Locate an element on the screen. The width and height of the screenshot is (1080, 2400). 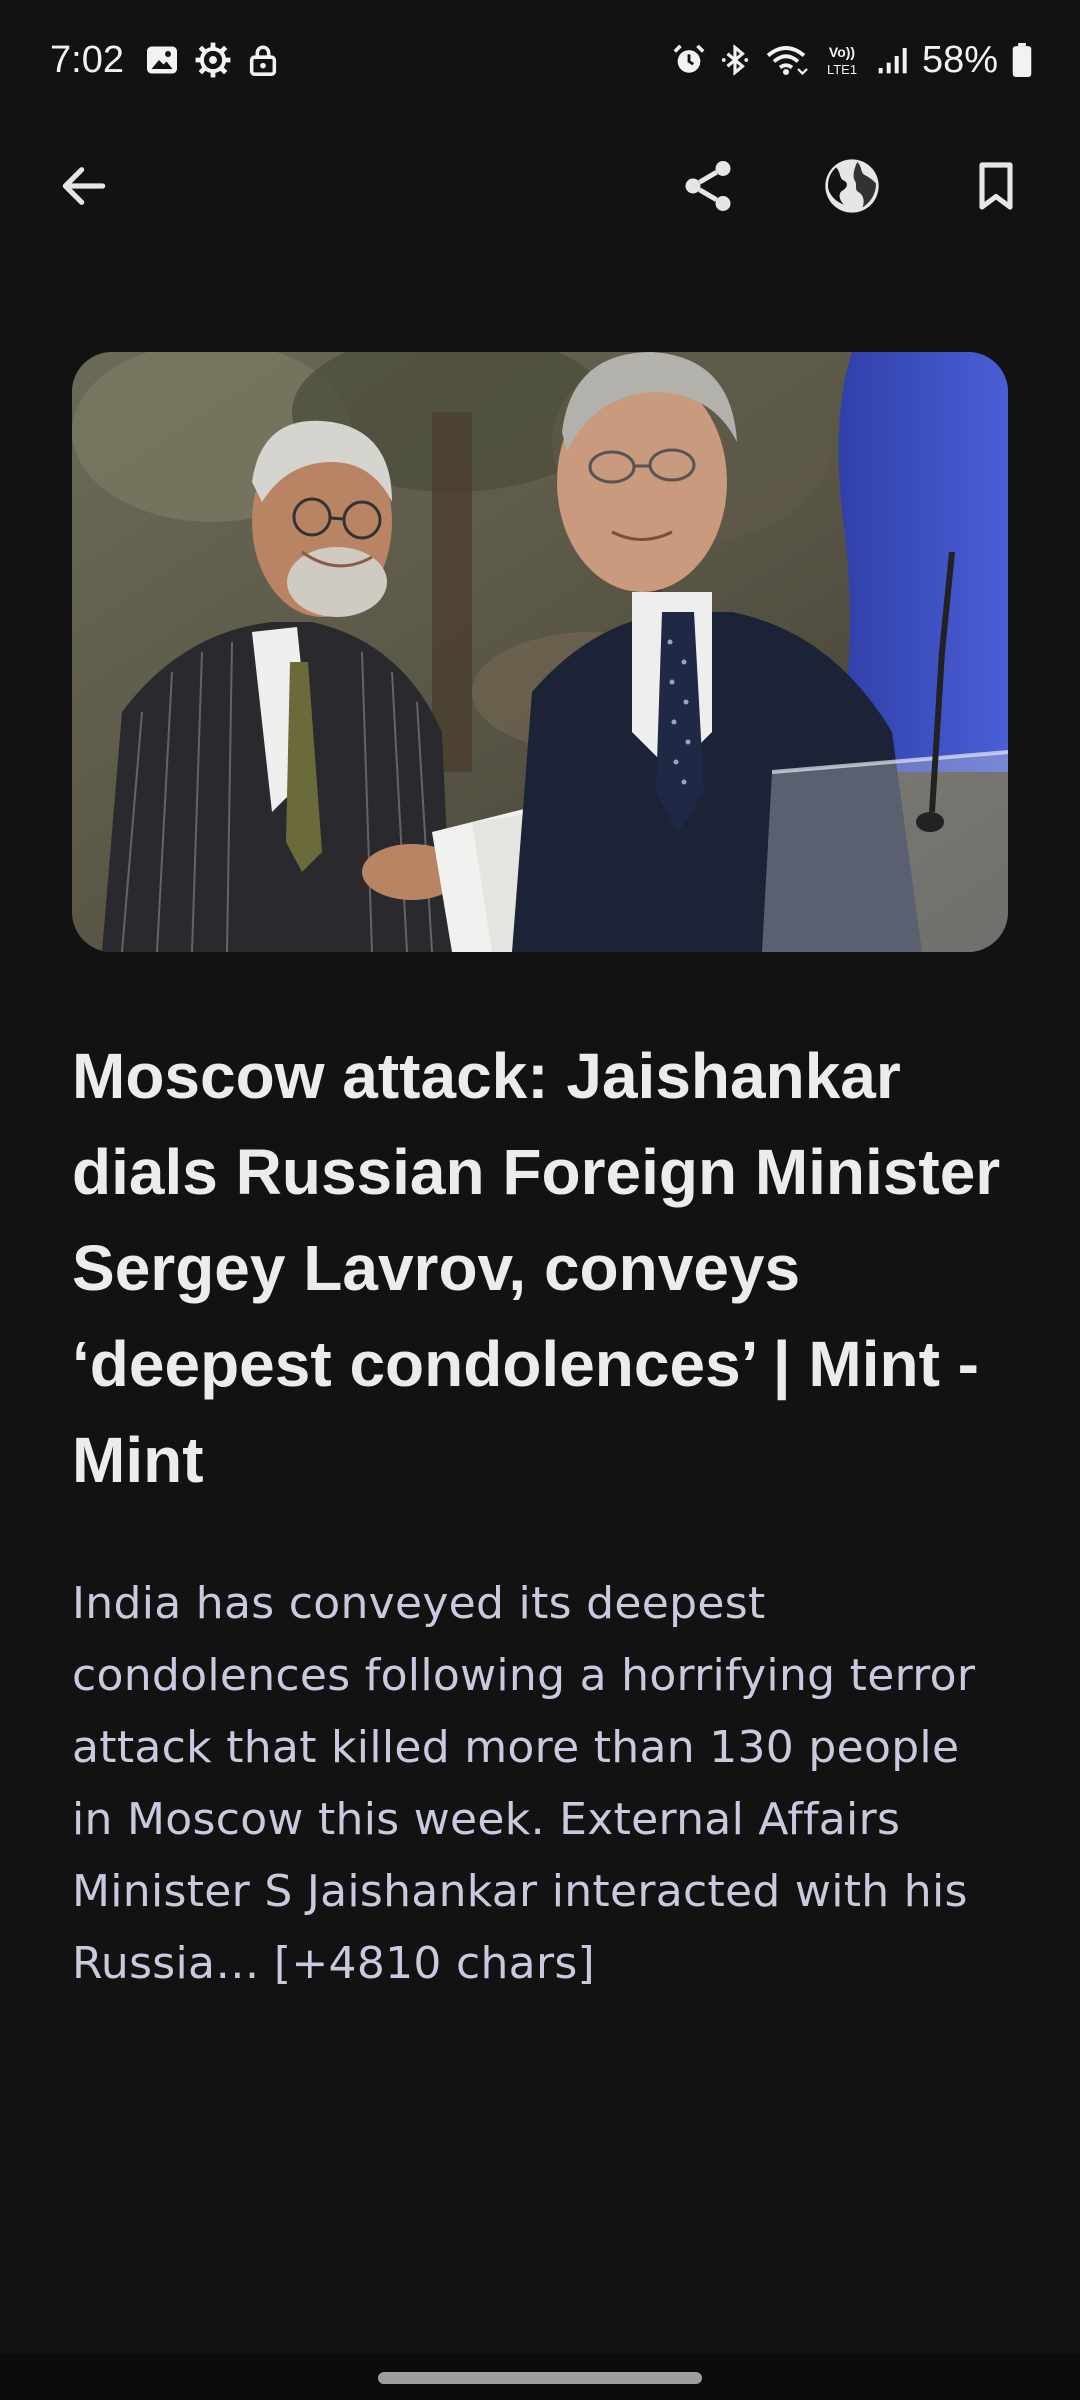
status-time: 7:02 is located at coordinates (87, 59).